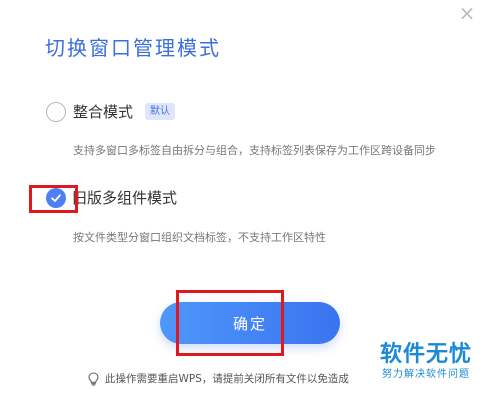 The height and width of the screenshot is (399, 500). I want to click on watermark-title: 软件无忧, so click(426, 354).